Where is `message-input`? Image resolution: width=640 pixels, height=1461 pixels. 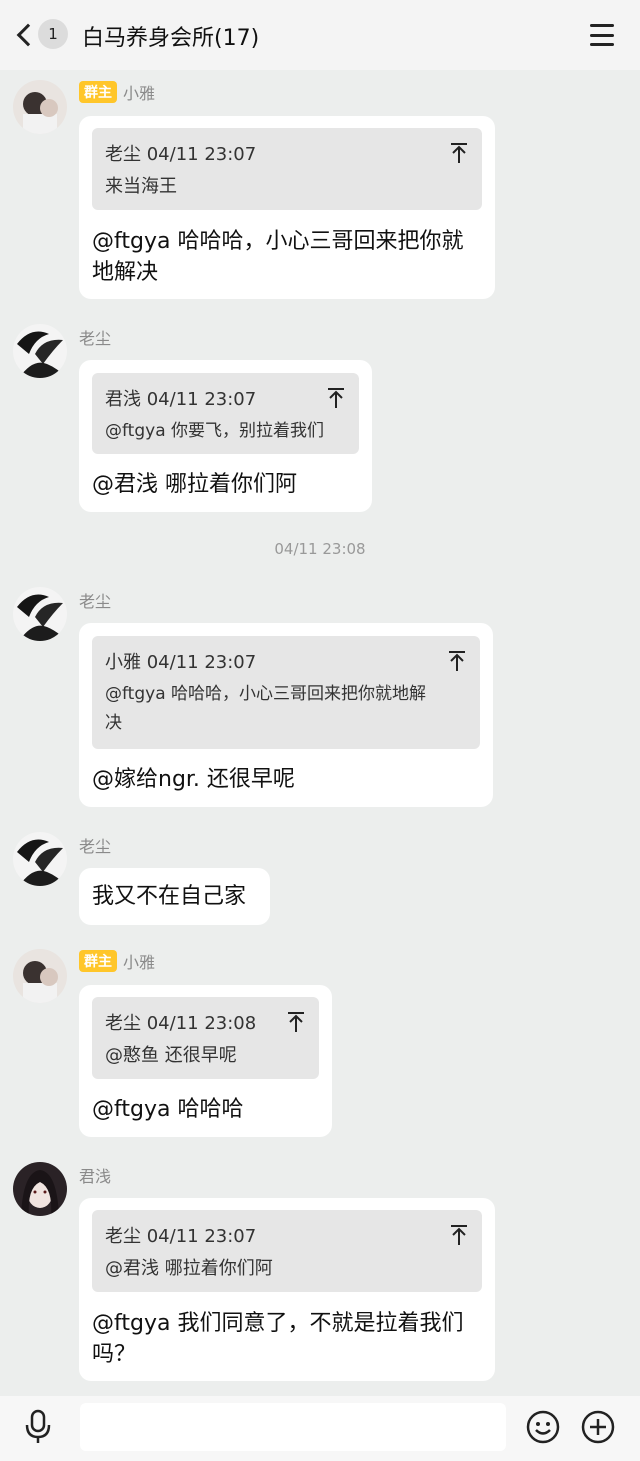
message-input is located at coordinates (293, 1427).